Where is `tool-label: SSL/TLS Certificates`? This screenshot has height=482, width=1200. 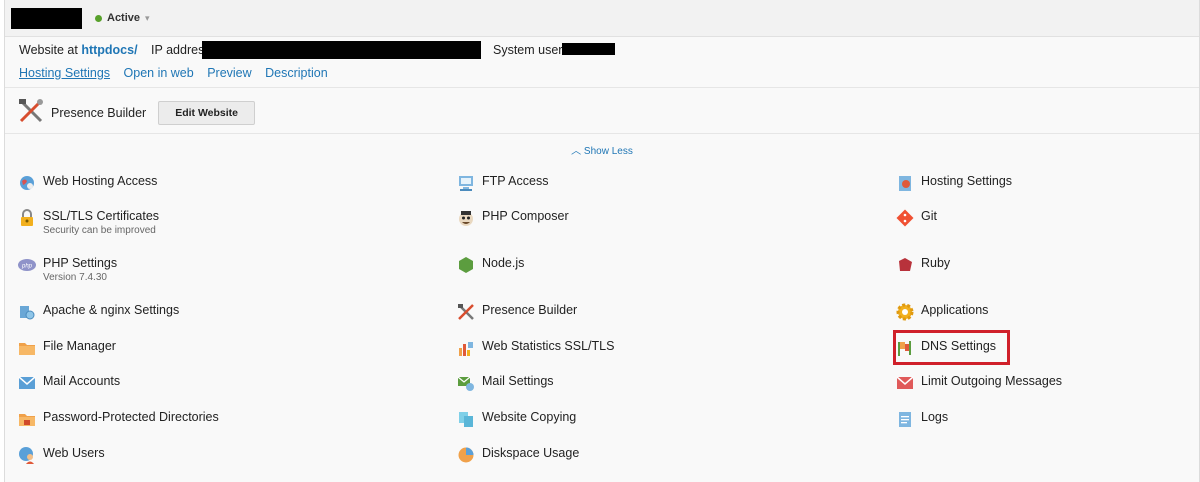 tool-label: SSL/TLS Certificates is located at coordinates (101, 216).